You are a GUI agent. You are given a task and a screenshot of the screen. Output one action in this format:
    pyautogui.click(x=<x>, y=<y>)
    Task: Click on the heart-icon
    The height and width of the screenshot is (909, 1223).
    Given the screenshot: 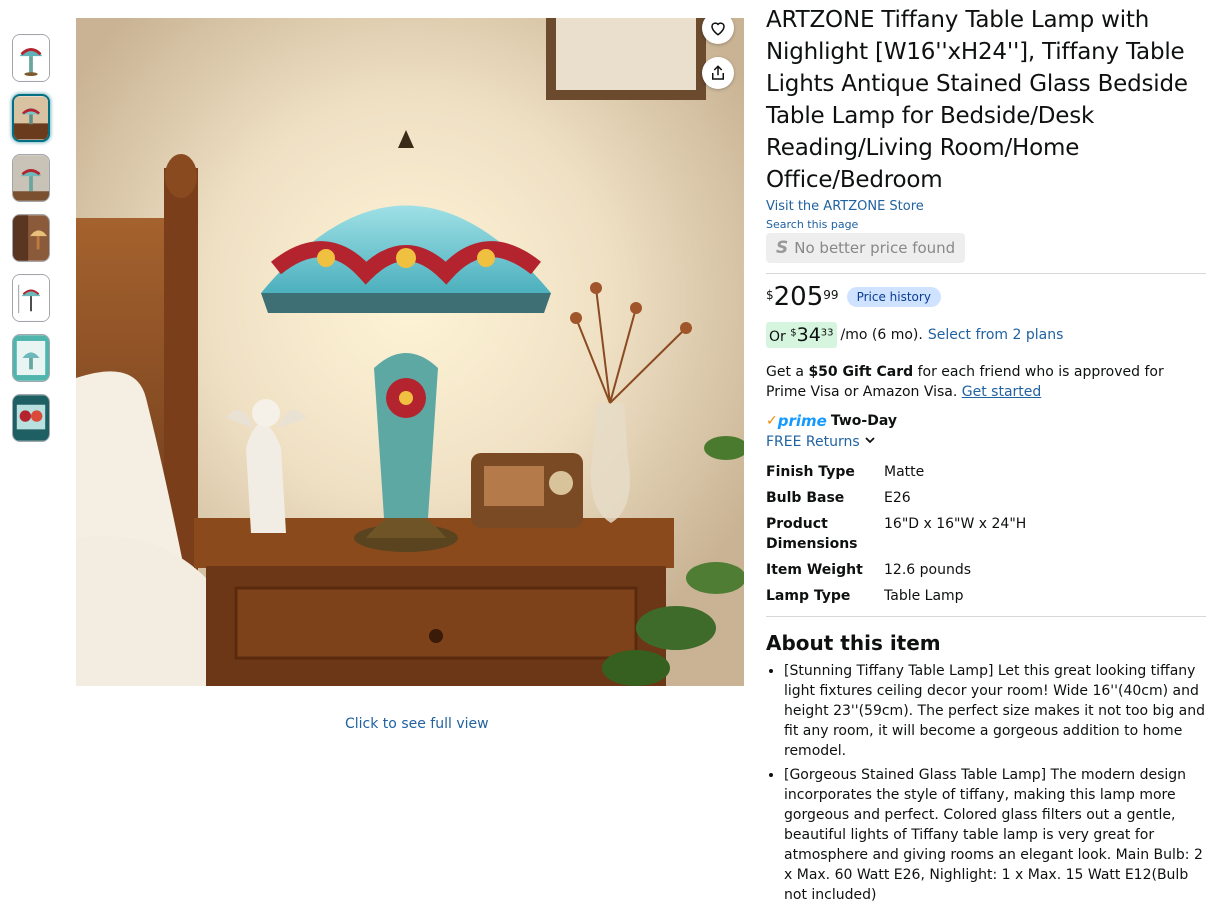 What is the action you would take?
    pyautogui.click(x=718, y=28)
    